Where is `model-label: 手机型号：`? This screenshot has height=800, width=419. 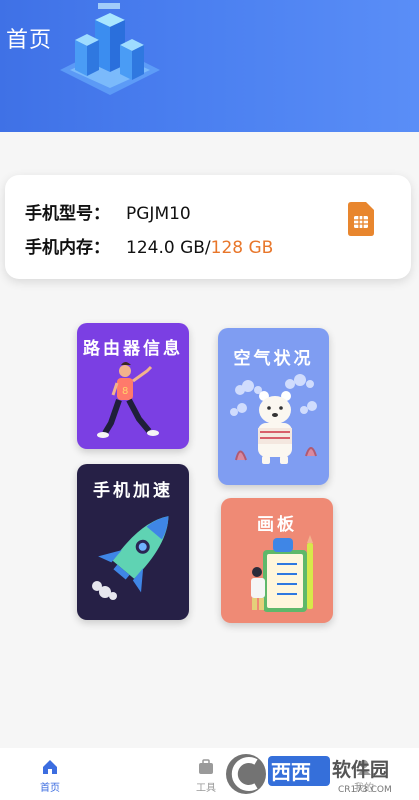 model-label: 手机型号： is located at coordinates (67, 214).